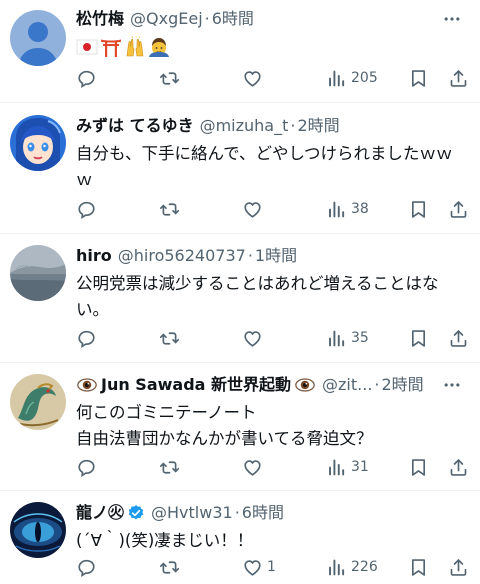 The width and height of the screenshot is (480, 584). I want to click on view-count: 35, so click(360, 338).